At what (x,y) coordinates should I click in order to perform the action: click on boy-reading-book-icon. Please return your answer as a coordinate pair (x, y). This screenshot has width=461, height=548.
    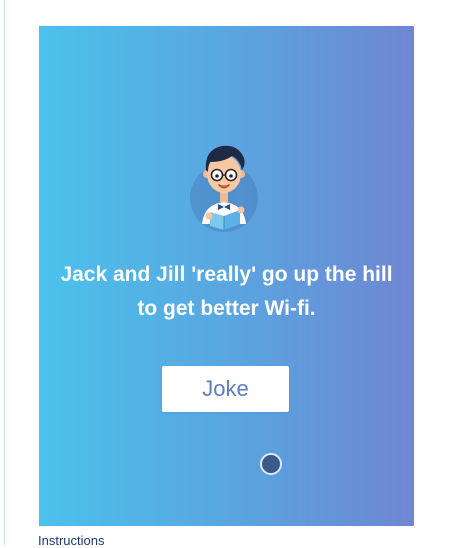
    Looking at the image, I should click on (226, 183).